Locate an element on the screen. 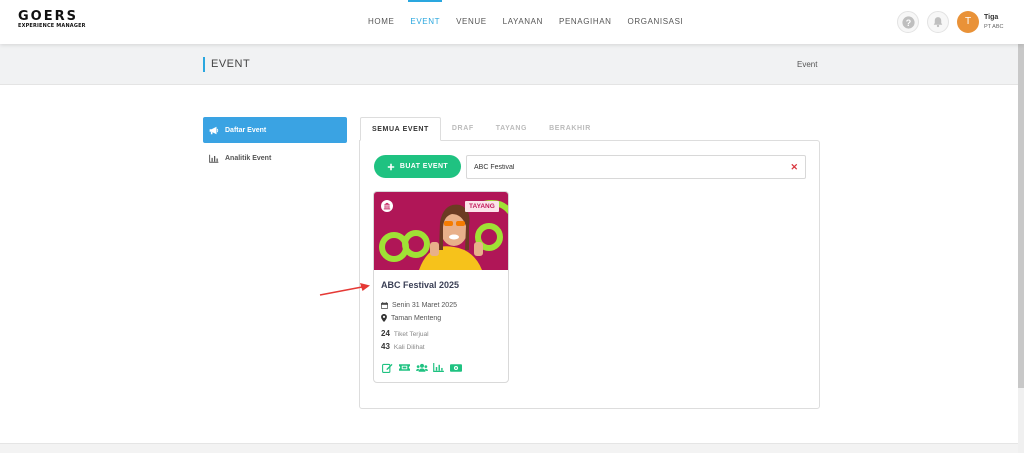  event-status-tabs: SEMUA EVENT DRAF TAYANG BERAKHIR is located at coordinates (481, 129).